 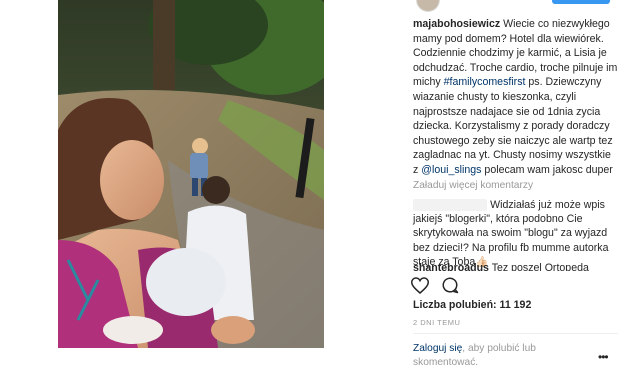 What do you see at coordinates (450, 285) in the screenshot?
I see `comment-icon` at bounding box center [450, 285].